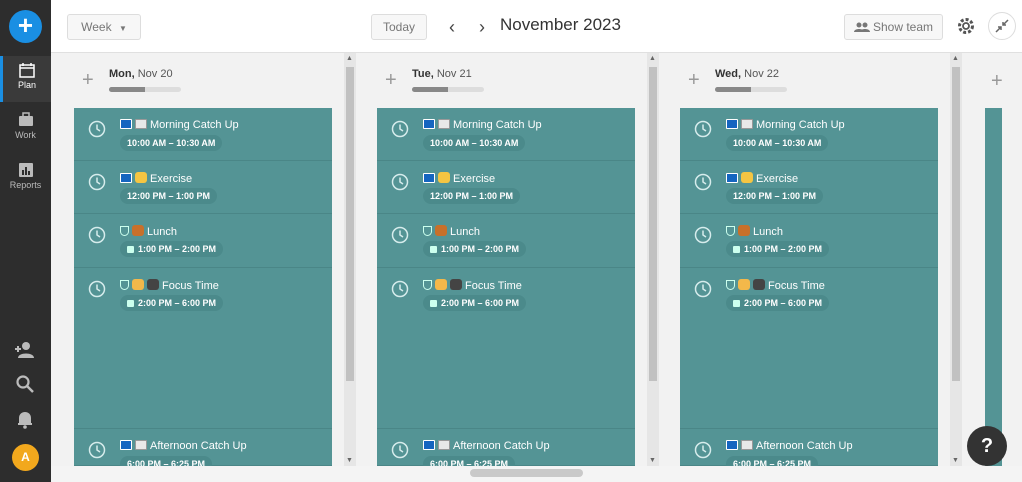 This screenshot has height=482, width=1022. Describe the element at coordinates (789, 446) in the screenshot. I see `event-title: Afternoon Catch Up` at that location.